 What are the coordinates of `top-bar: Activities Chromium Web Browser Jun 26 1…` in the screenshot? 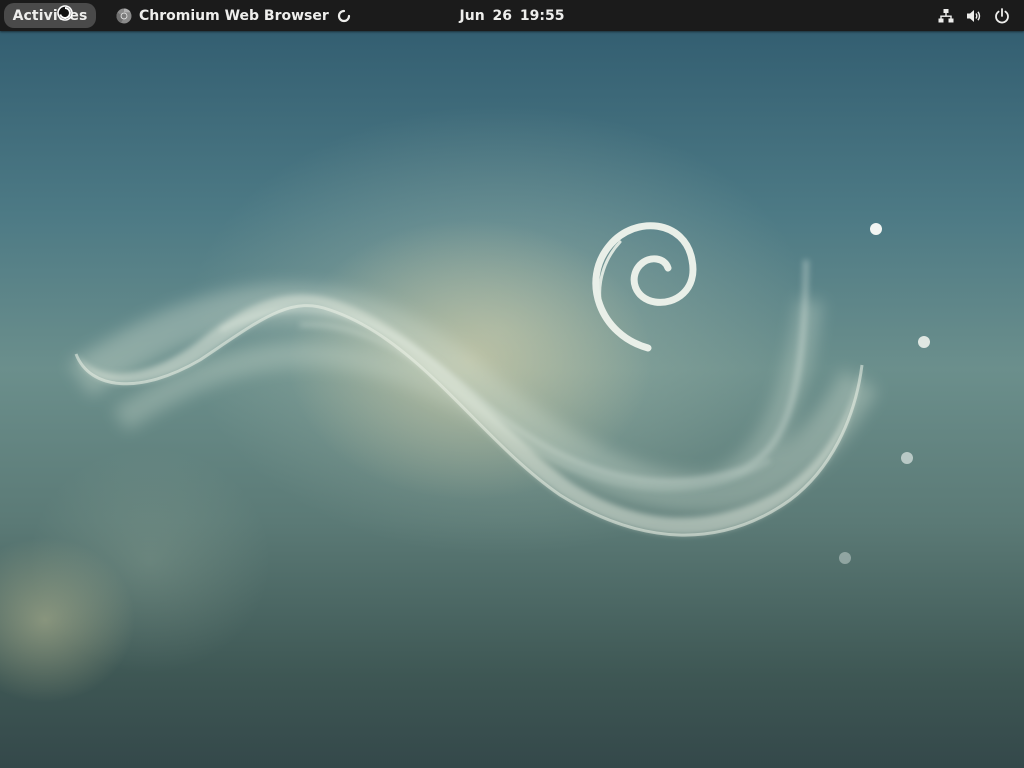 It's located at (512, 15).